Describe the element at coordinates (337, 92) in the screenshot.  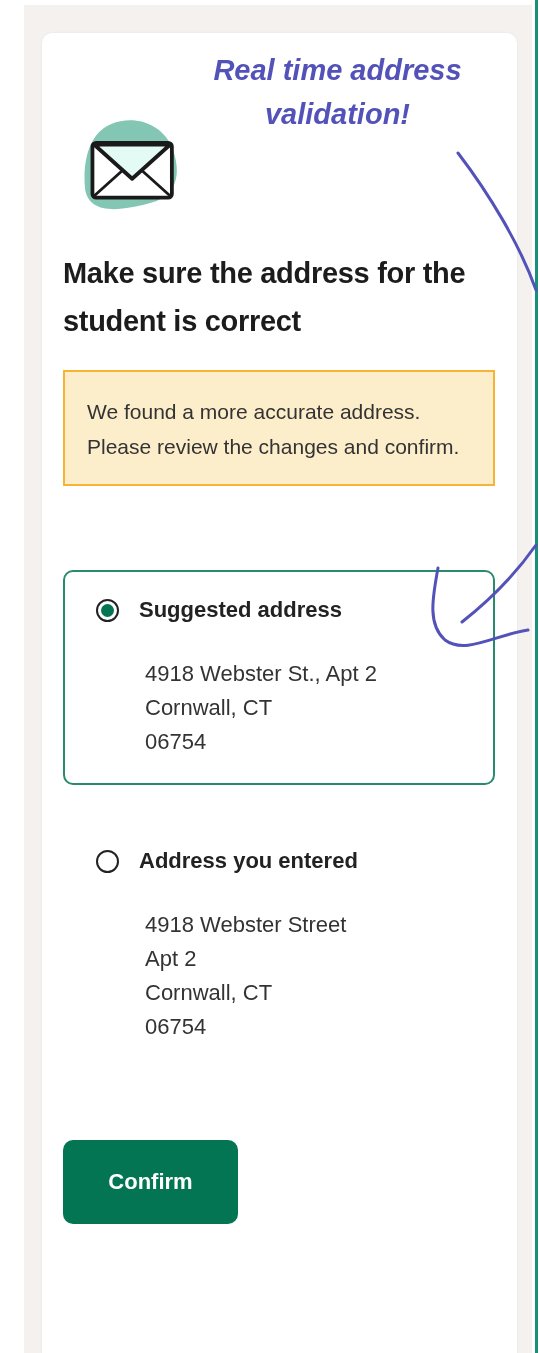
I see `annotation-text: Real time address validation!` at that location.